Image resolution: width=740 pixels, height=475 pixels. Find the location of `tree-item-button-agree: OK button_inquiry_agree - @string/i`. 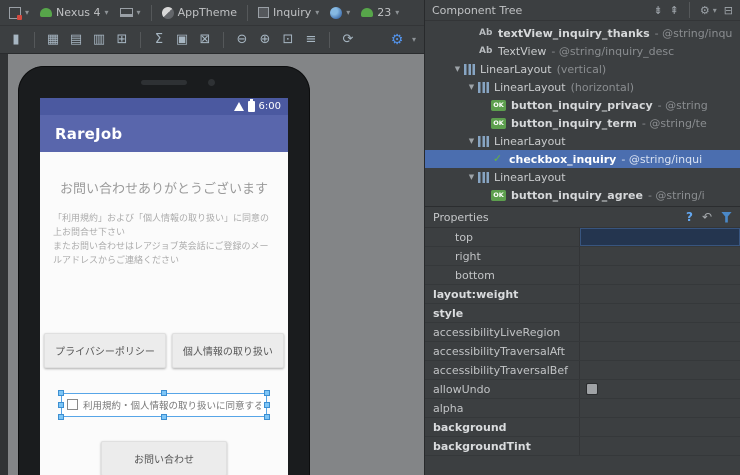

tree-item-button-agree: OK button_inquiry_agree - @string/i is located at coordinates (582, 195).